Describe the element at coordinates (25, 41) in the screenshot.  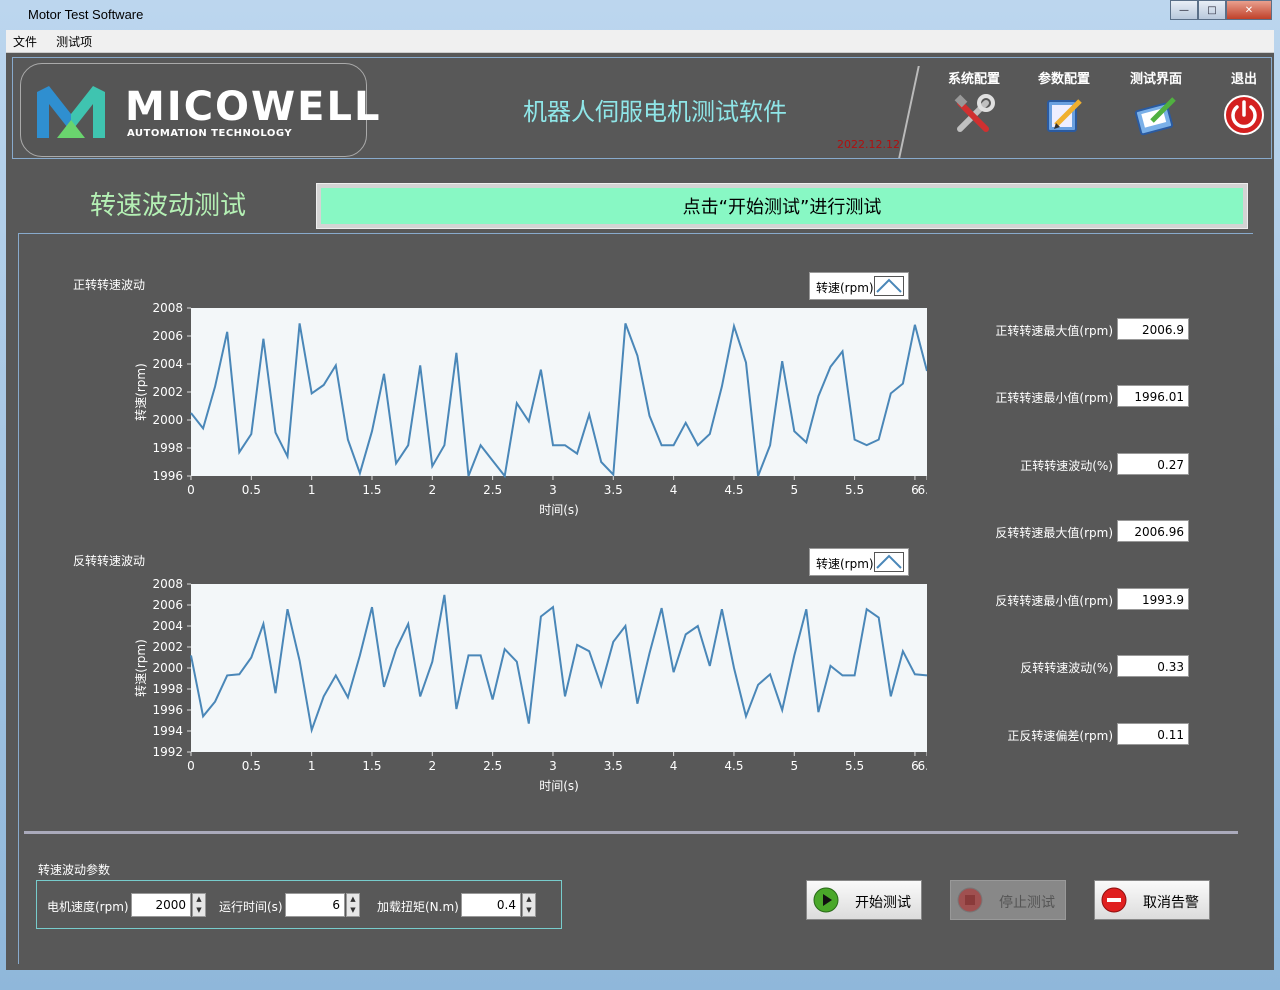
I see `menu-file: 文件` at that location.